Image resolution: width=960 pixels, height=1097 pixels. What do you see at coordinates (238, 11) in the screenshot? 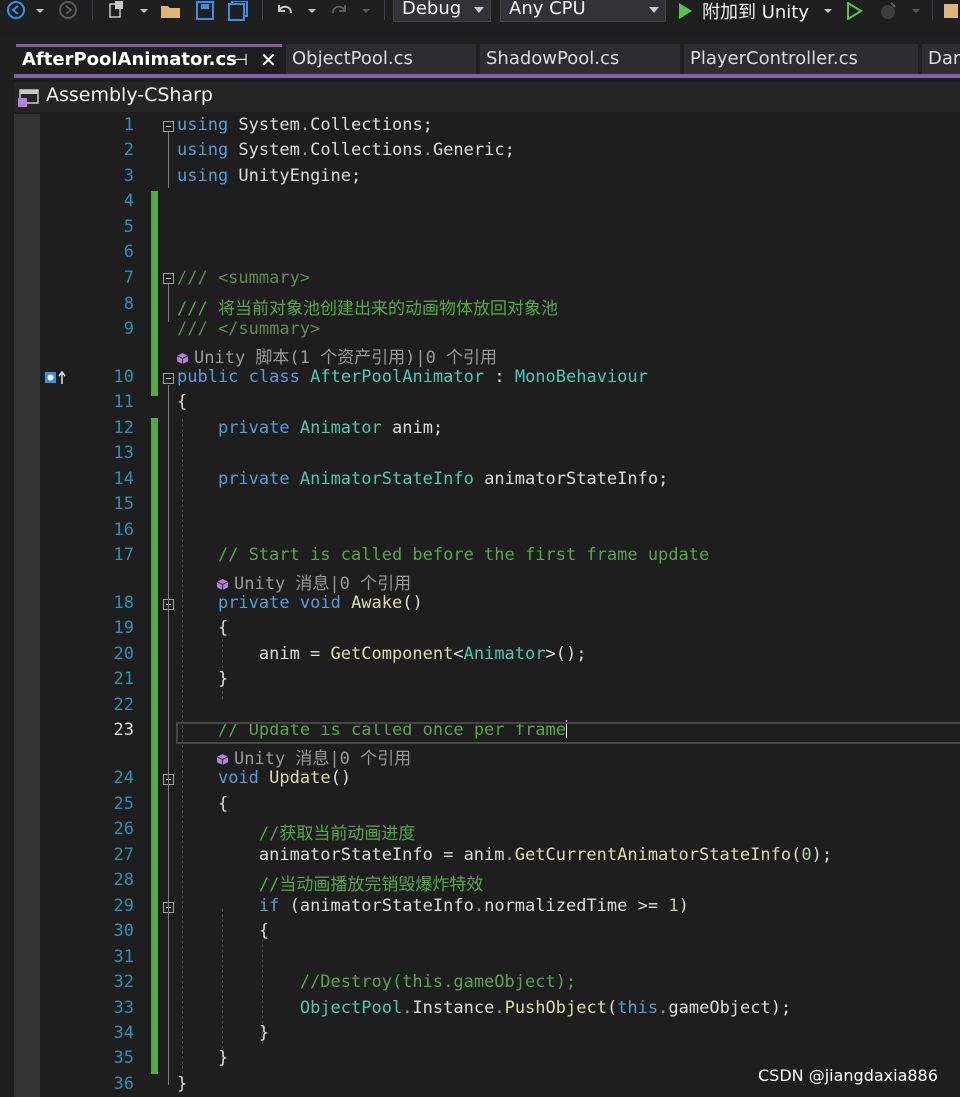
I see `save-all-icon` at bounding box center [238, 11].